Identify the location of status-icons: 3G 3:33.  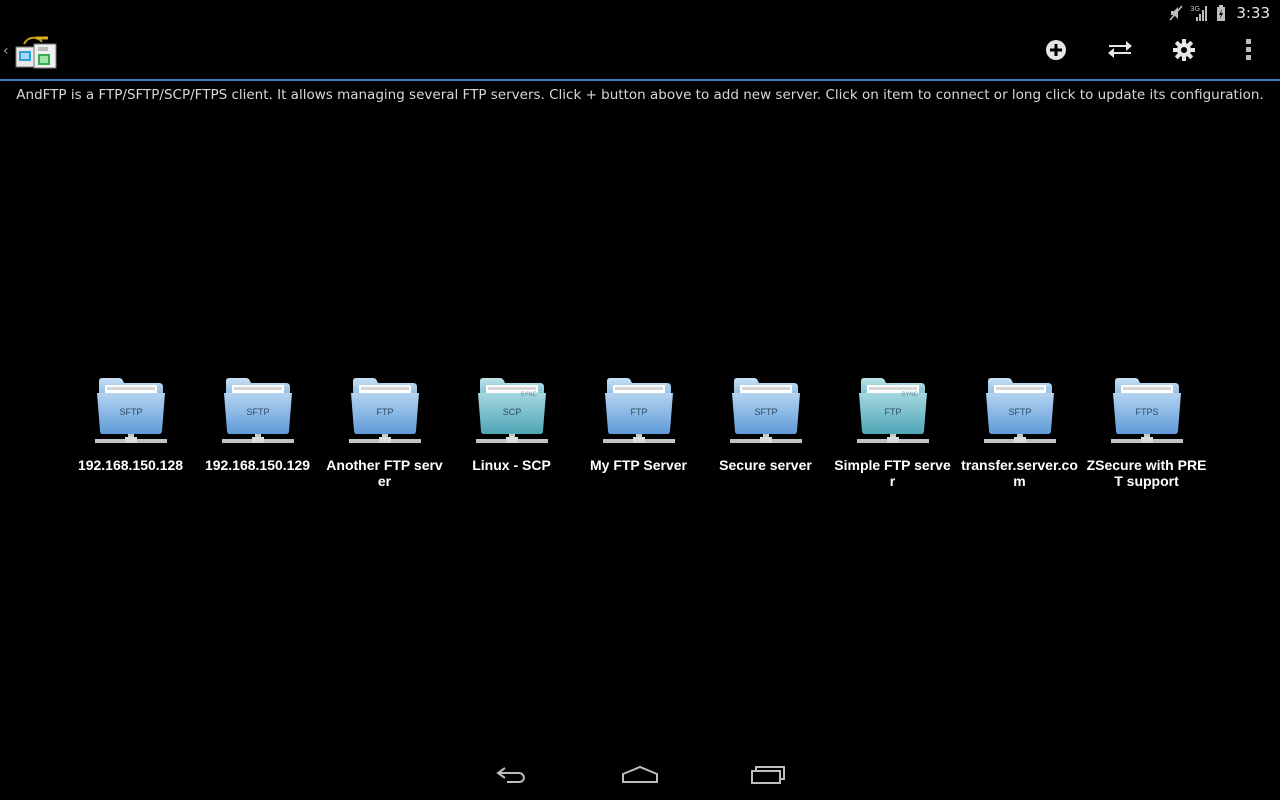
(1219, 13).